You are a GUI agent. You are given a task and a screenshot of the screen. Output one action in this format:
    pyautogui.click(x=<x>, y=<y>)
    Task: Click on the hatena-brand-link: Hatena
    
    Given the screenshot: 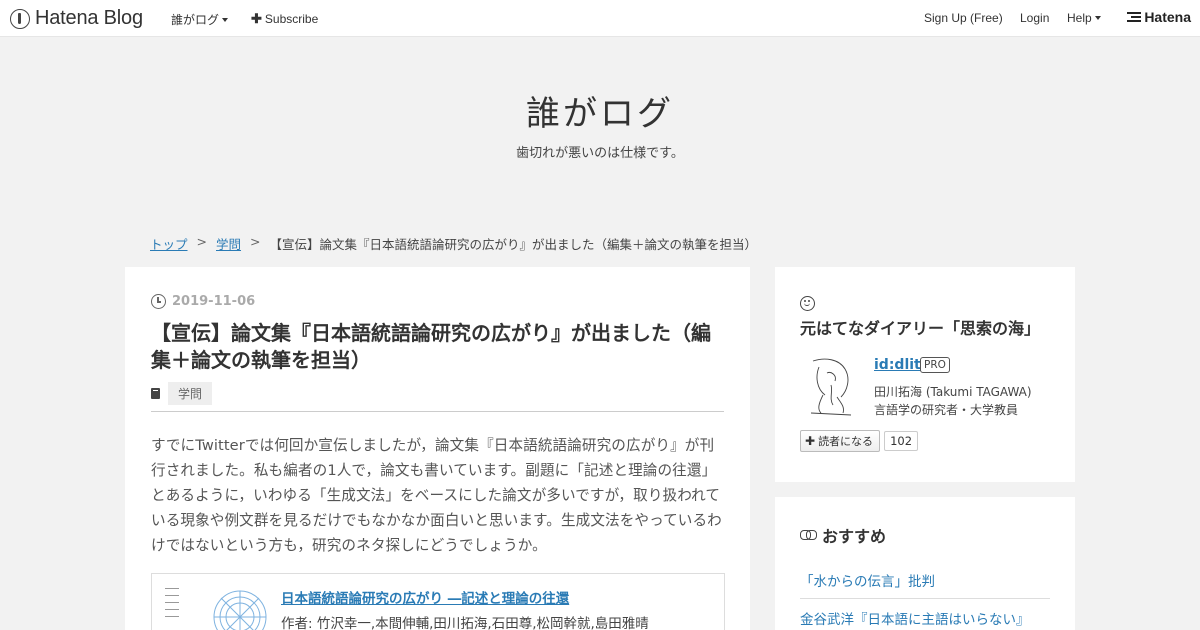 What is the action you would take?
    pyautogui.click(x=1159, y=17)
    